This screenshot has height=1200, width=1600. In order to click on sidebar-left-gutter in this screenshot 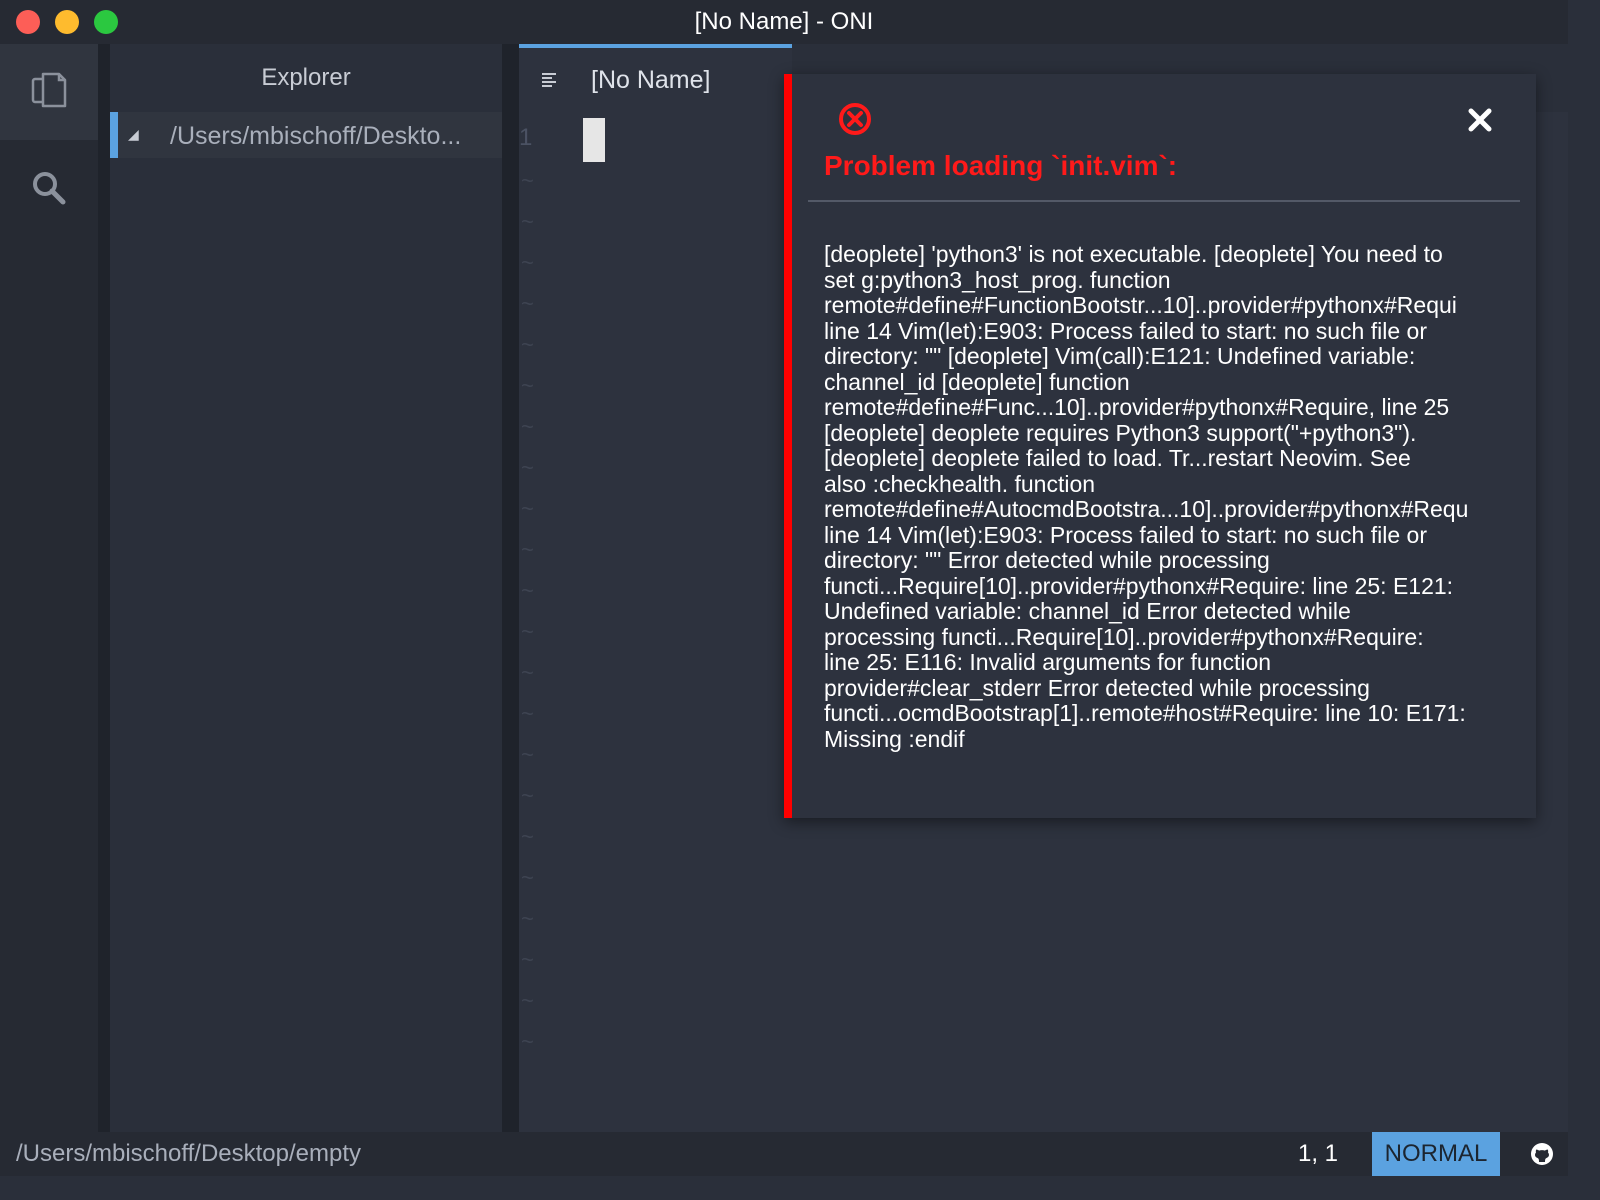, I will do `click(104, 588)`.